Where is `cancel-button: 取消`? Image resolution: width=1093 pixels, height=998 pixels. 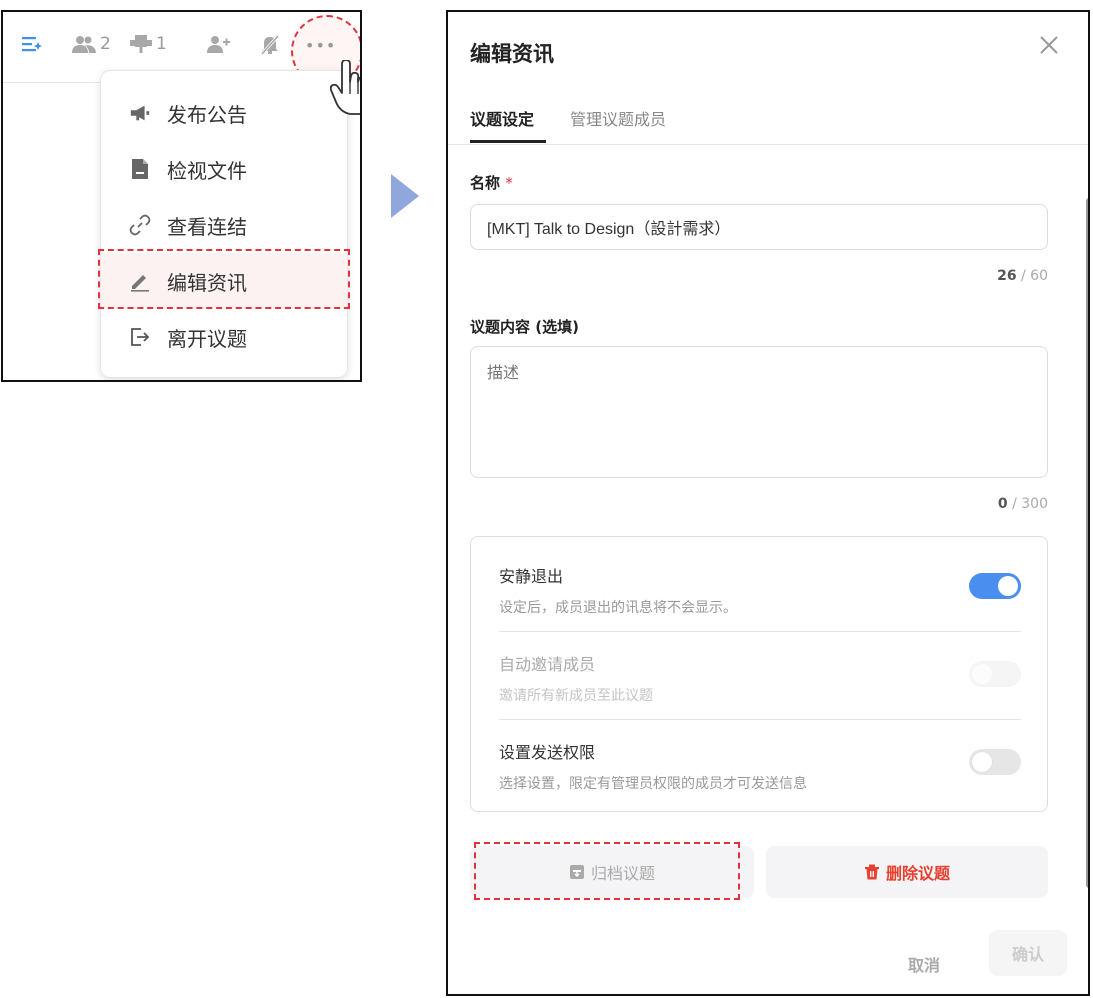
cancel-button: 取消 is located at coordinates (924, 964).